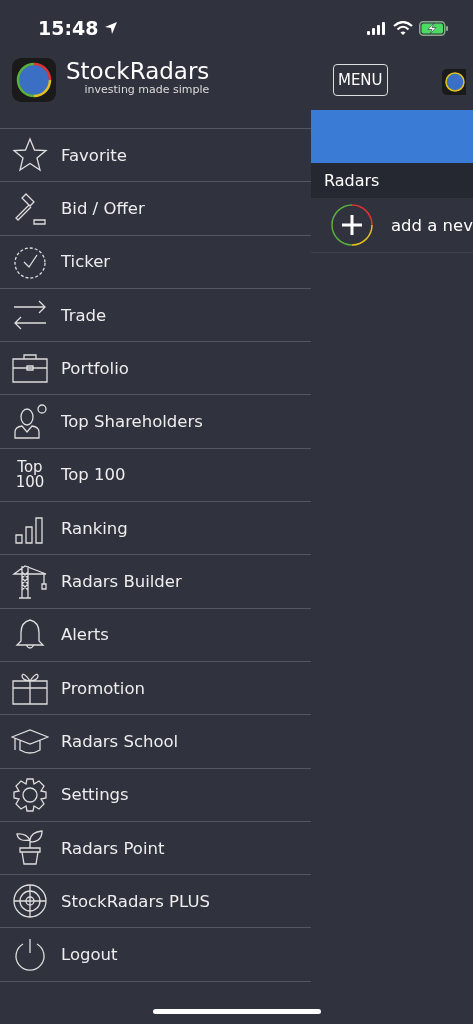 The height and width of the screenshot is (1024, 473). Describe the element at coordinates (155, 795) in the screenshot. I see `menu-item: Settings` at that location.